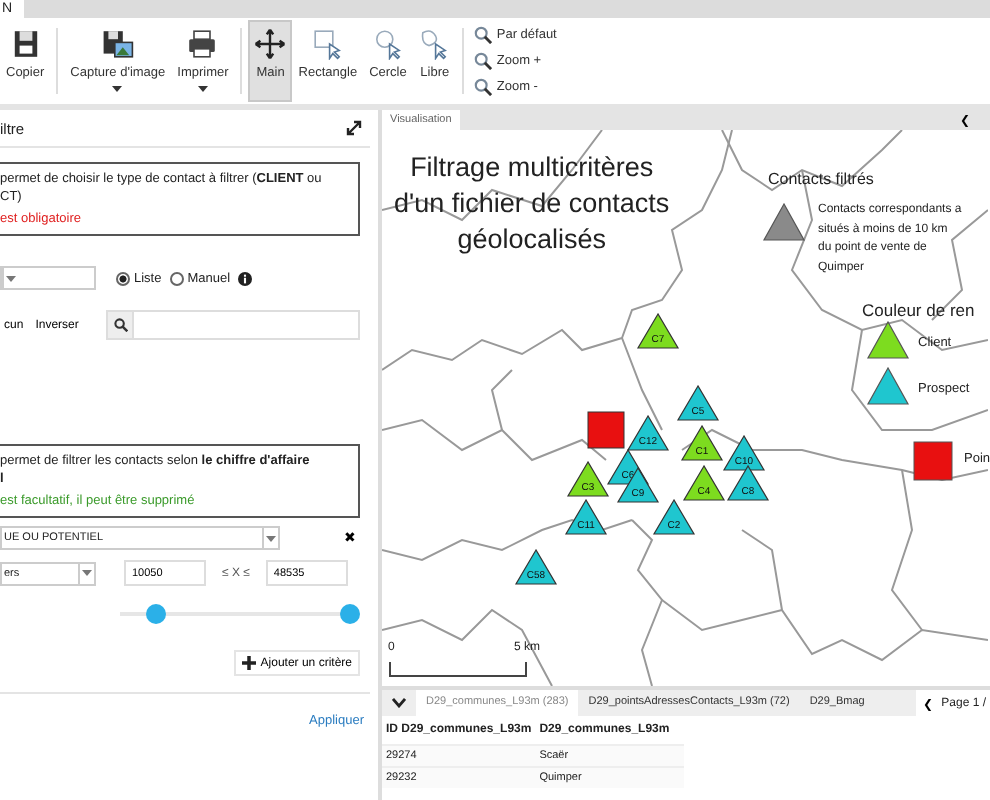 The image size is (990, 800). What do you see at coordinates (249, 663) in the screenshot?
I see `plus-icon` at bounding box center [249, 663].